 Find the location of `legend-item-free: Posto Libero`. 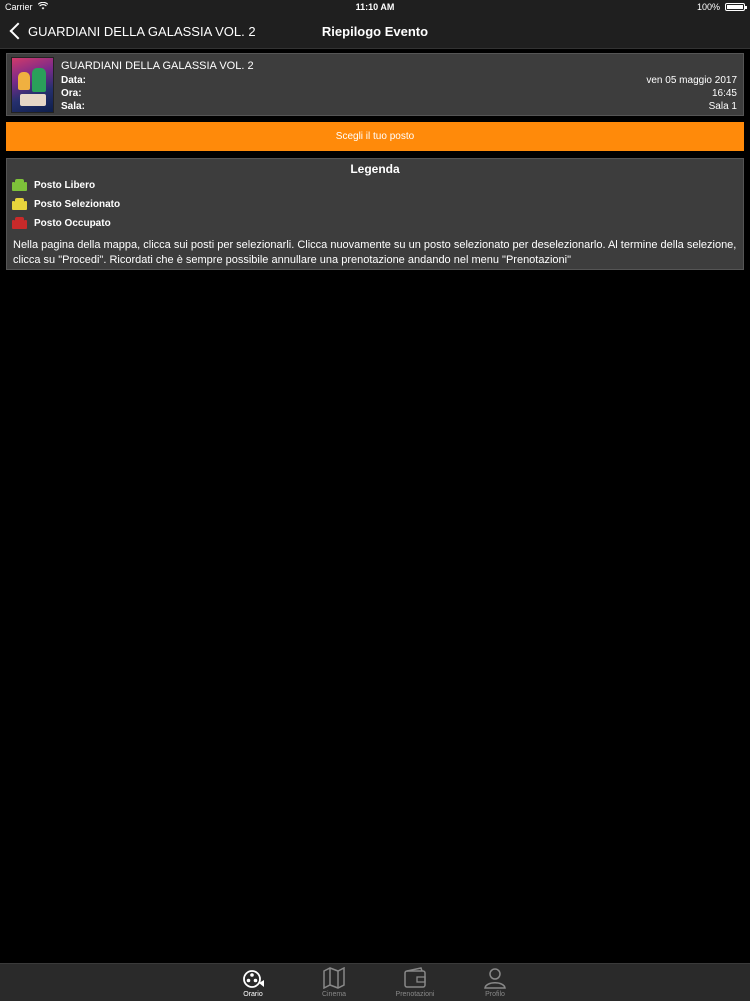

legend-item-free: Posto Libero is located at coordinates (53, 185).